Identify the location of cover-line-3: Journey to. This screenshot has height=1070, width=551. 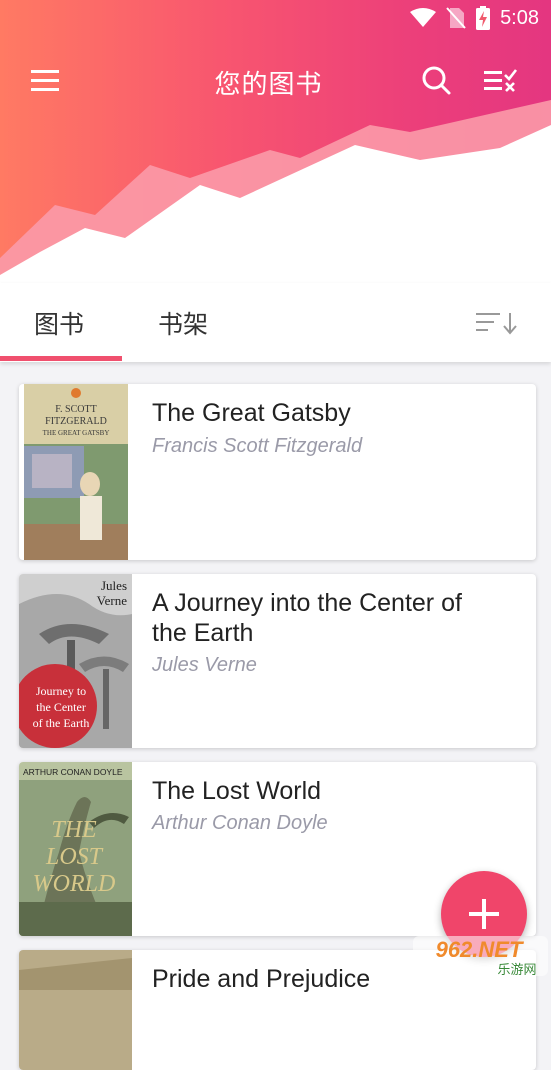
(61, 691).